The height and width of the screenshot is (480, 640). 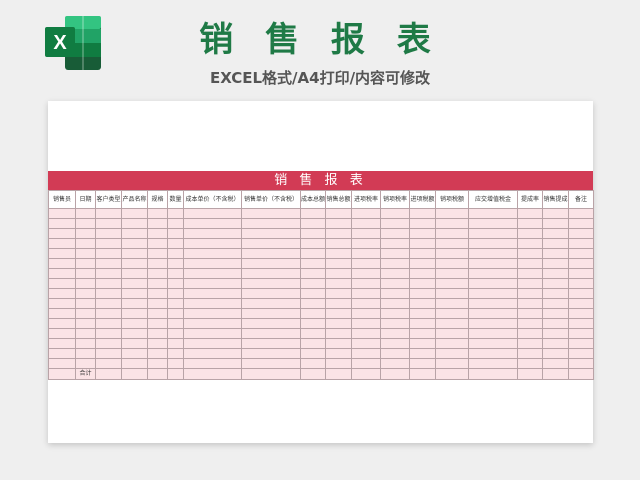 What do you see at coordinates (530, 199) in the screenshot?
I see `column-header: 提成率` at bounding box center [530, 199].